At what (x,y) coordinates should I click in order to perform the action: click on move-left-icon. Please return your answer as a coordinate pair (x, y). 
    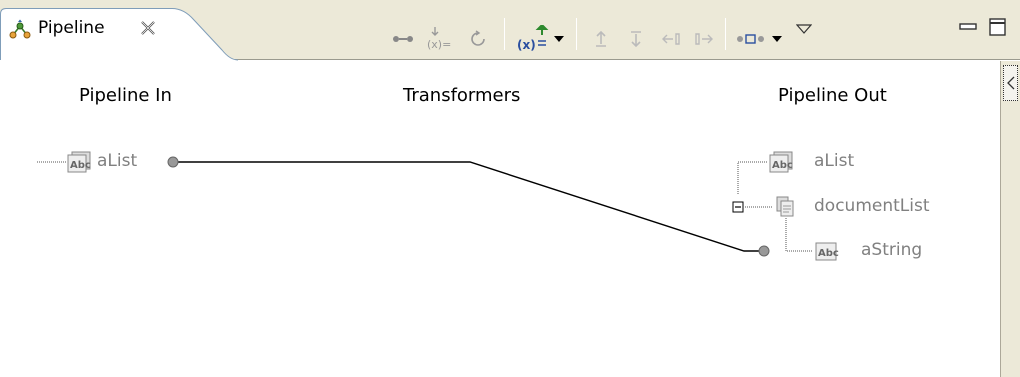
    Looking at the image, I should click on (671, 39).